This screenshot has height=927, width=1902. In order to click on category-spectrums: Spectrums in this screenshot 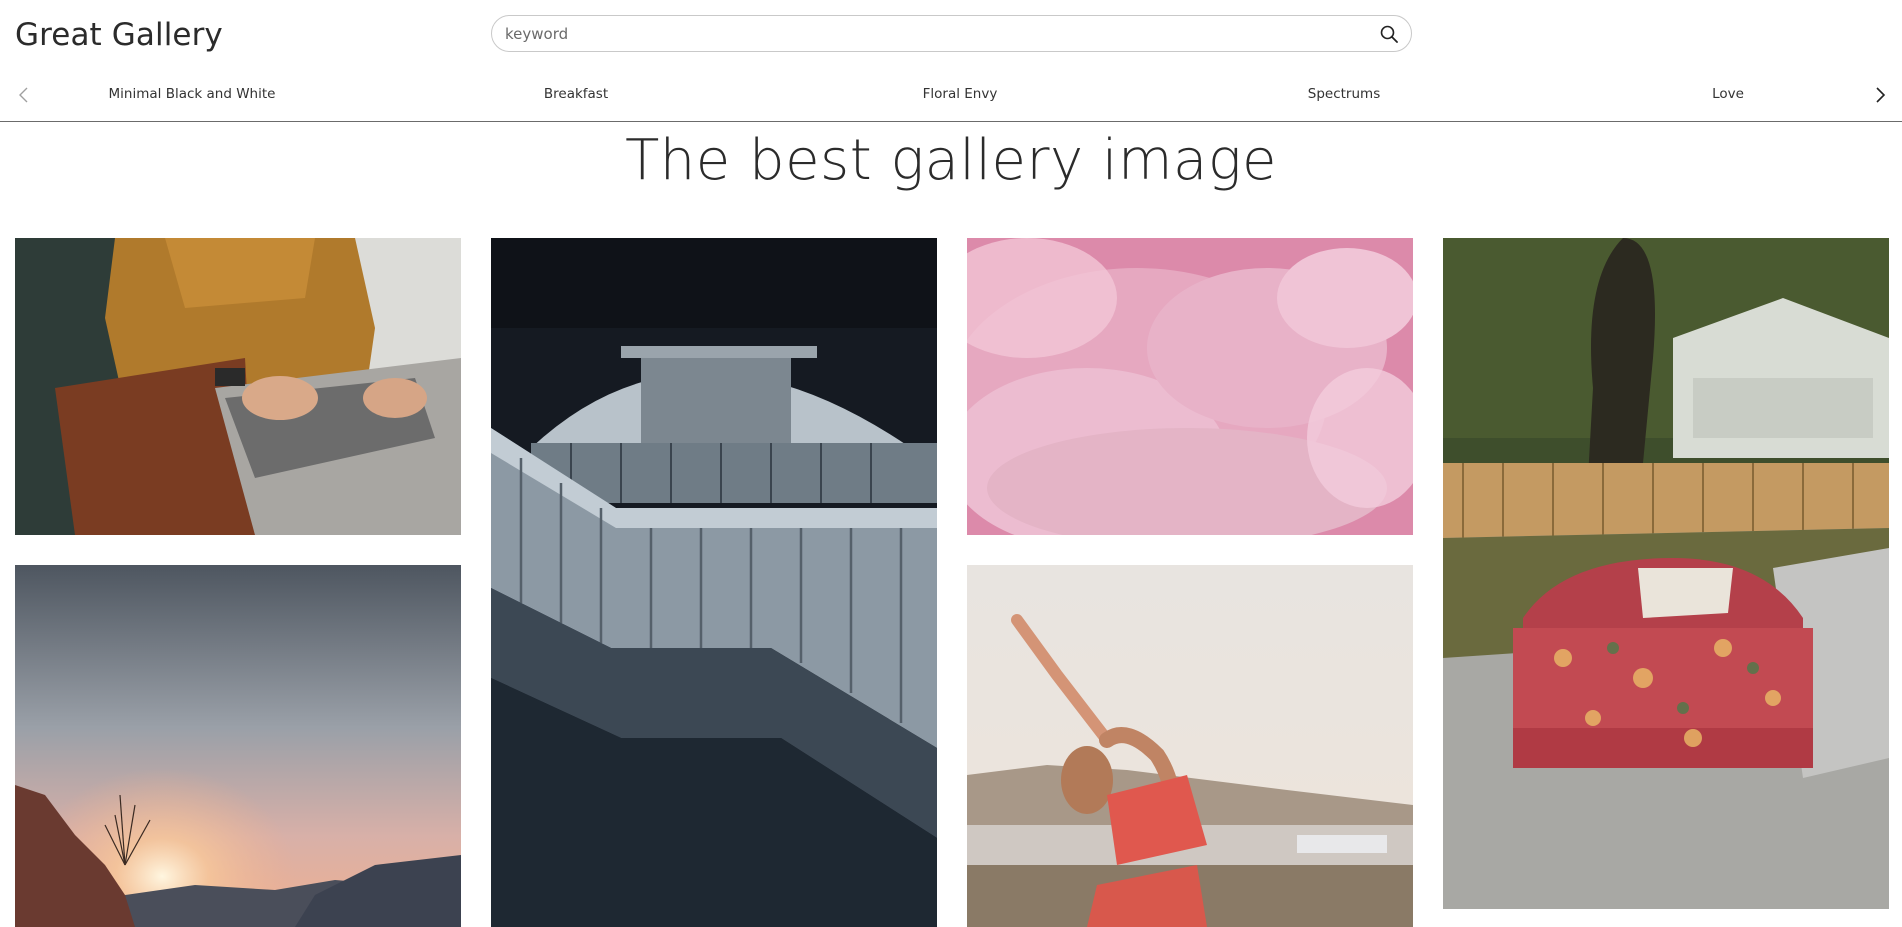, I will do `click(1344, 94)`.